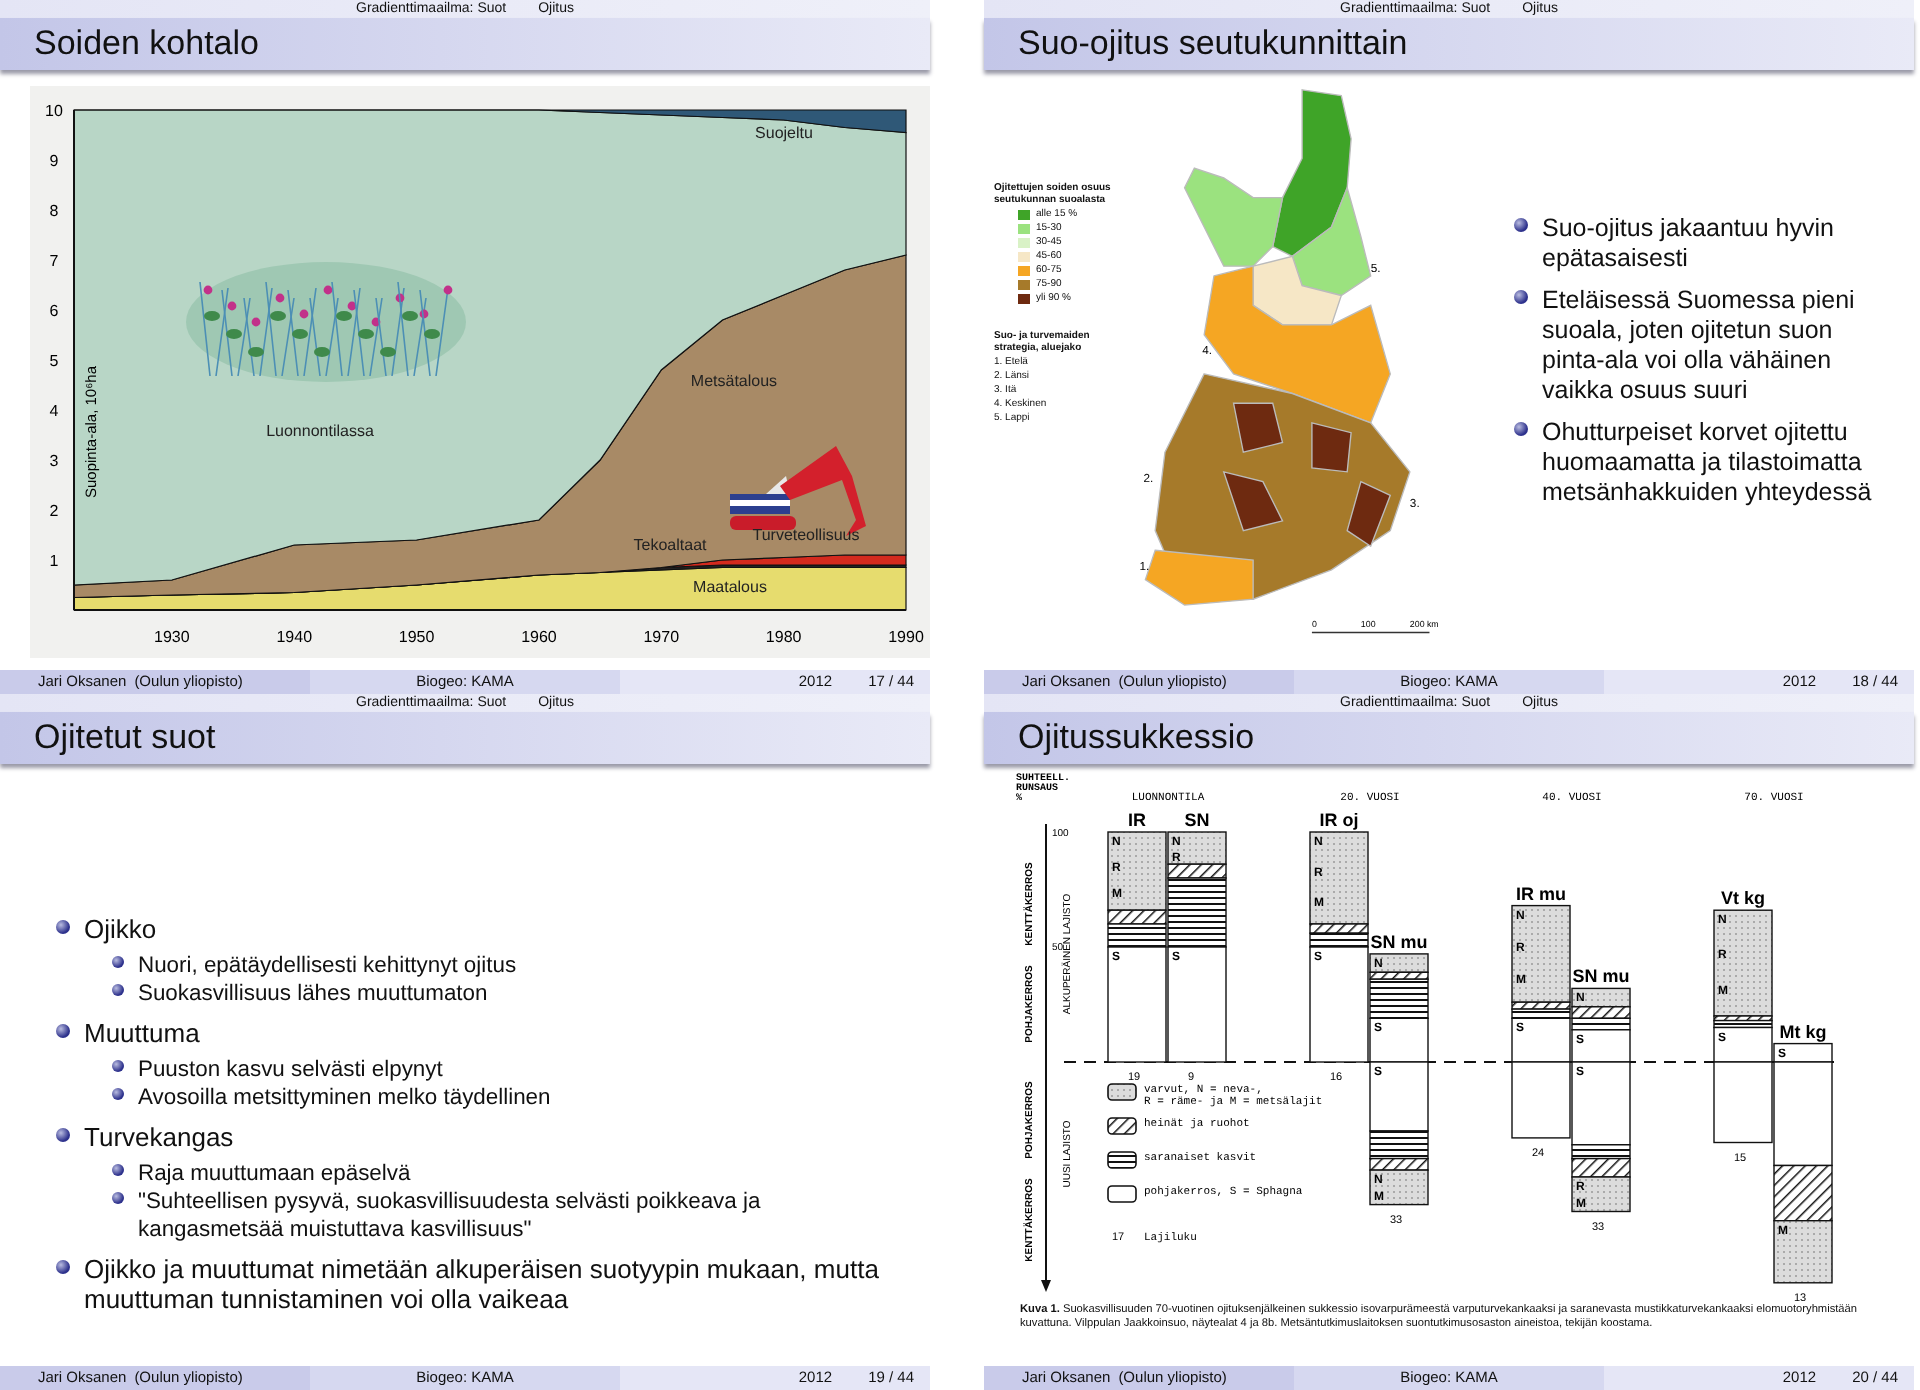 The height and width of the screenshot is (1390, 1920). I want to click on area-label: Tekoaltaat, so click(670, 545).